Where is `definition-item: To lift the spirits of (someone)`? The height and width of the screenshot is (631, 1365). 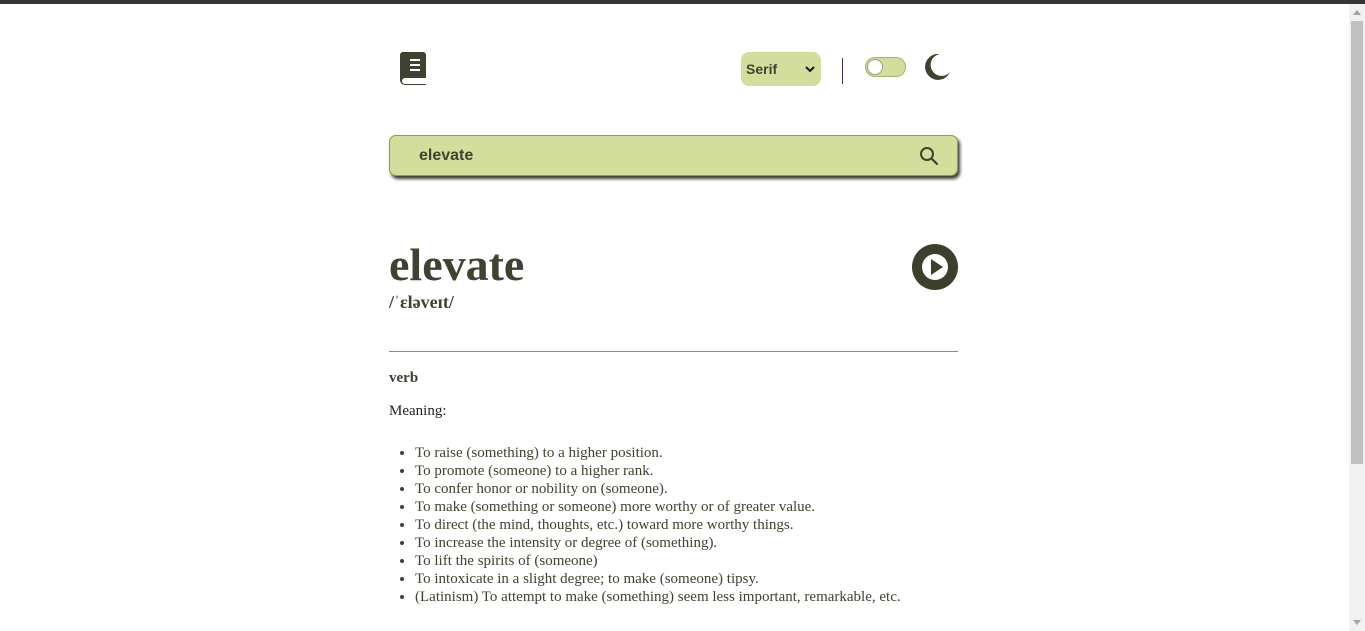 definition-item: To lift the spirits of (someone) is located at coordinates (695, 561).